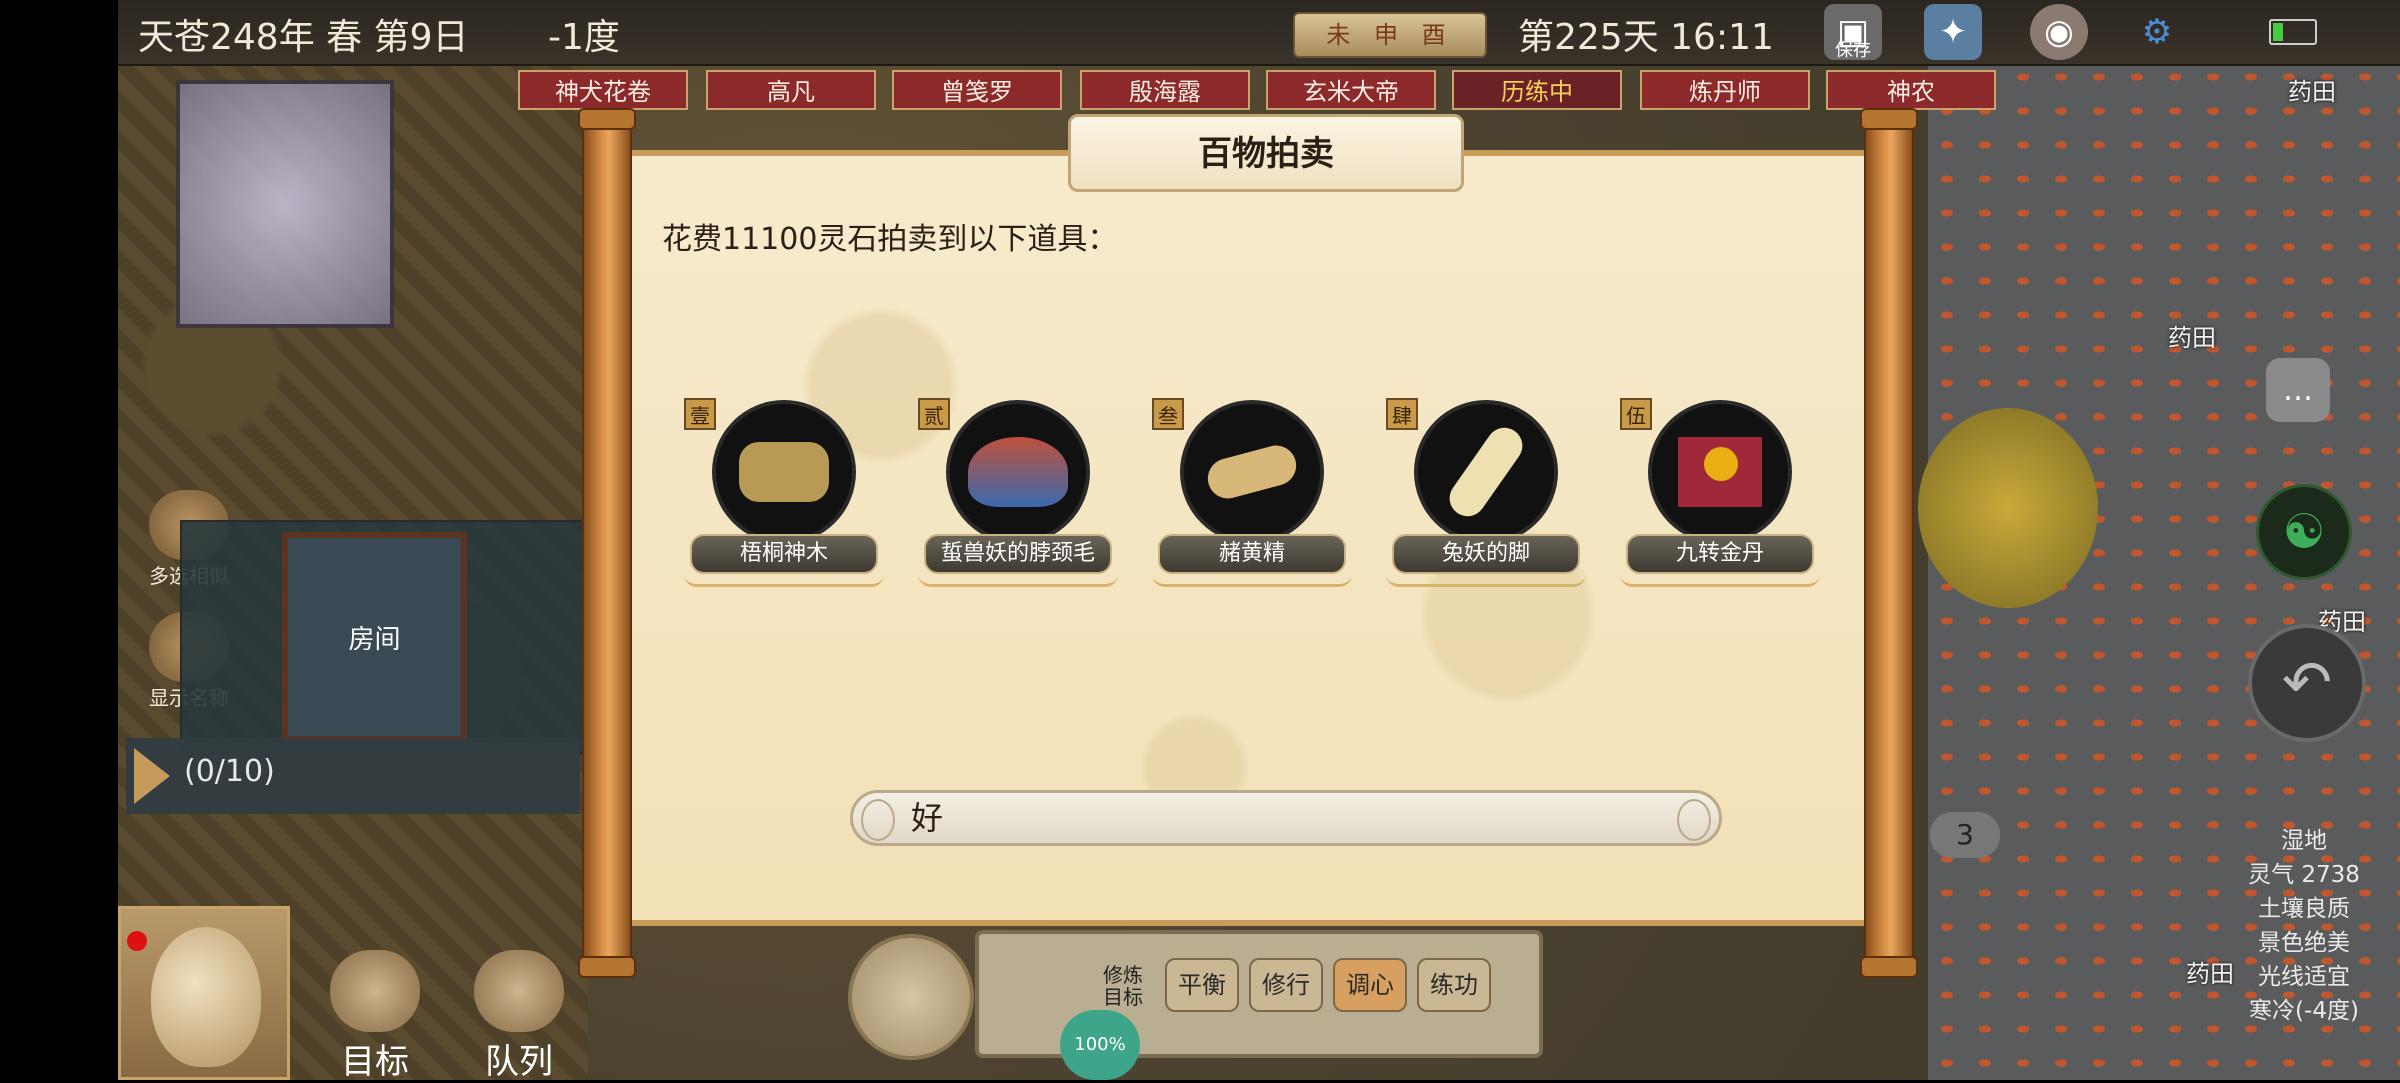 The height and width of the screenshot is (1083, 2400). What do you see at coordinates (2304, 1011) in the screenshot?
I see `status-line: 寒冷(-4度)` at bounding box center [2304, 1011].